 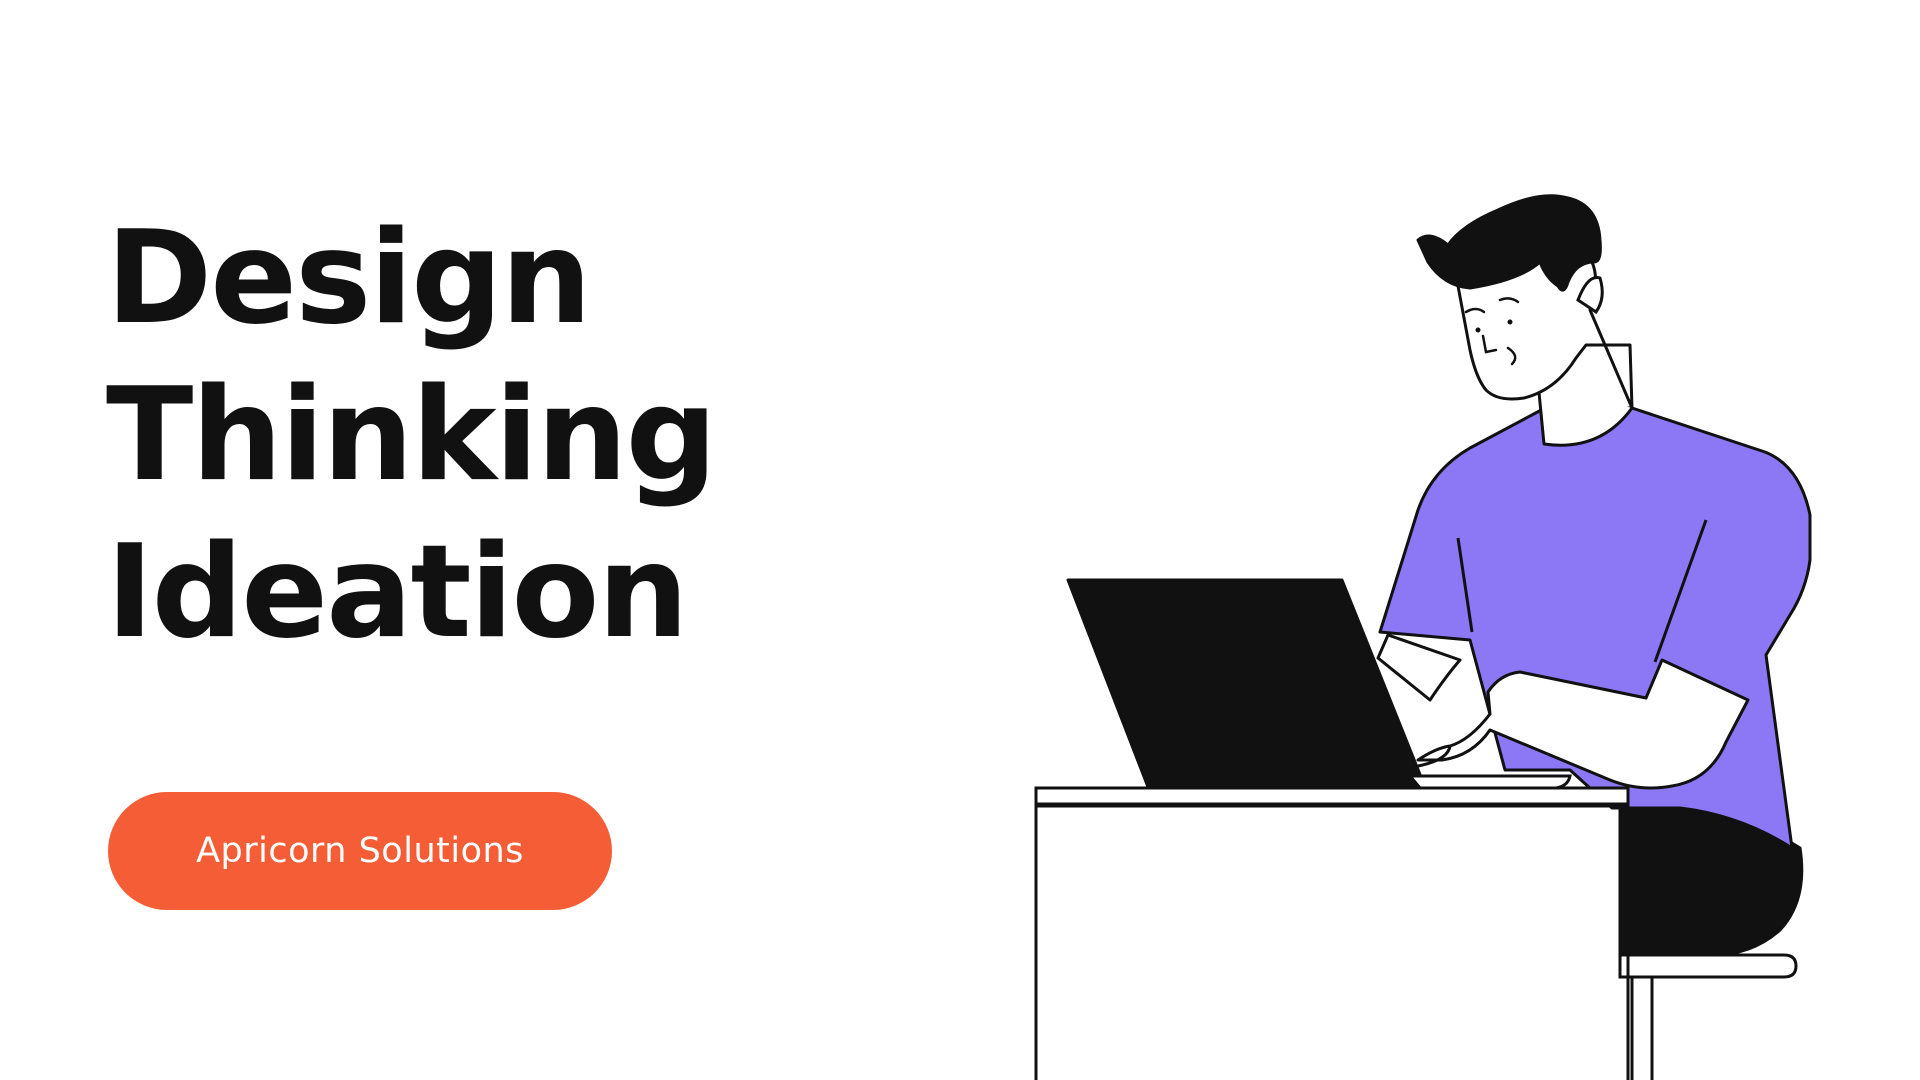 What do you see at coordinates (1419, 667) in the screenshot?
I see `back-arm` at bounding box center [1419, 667].